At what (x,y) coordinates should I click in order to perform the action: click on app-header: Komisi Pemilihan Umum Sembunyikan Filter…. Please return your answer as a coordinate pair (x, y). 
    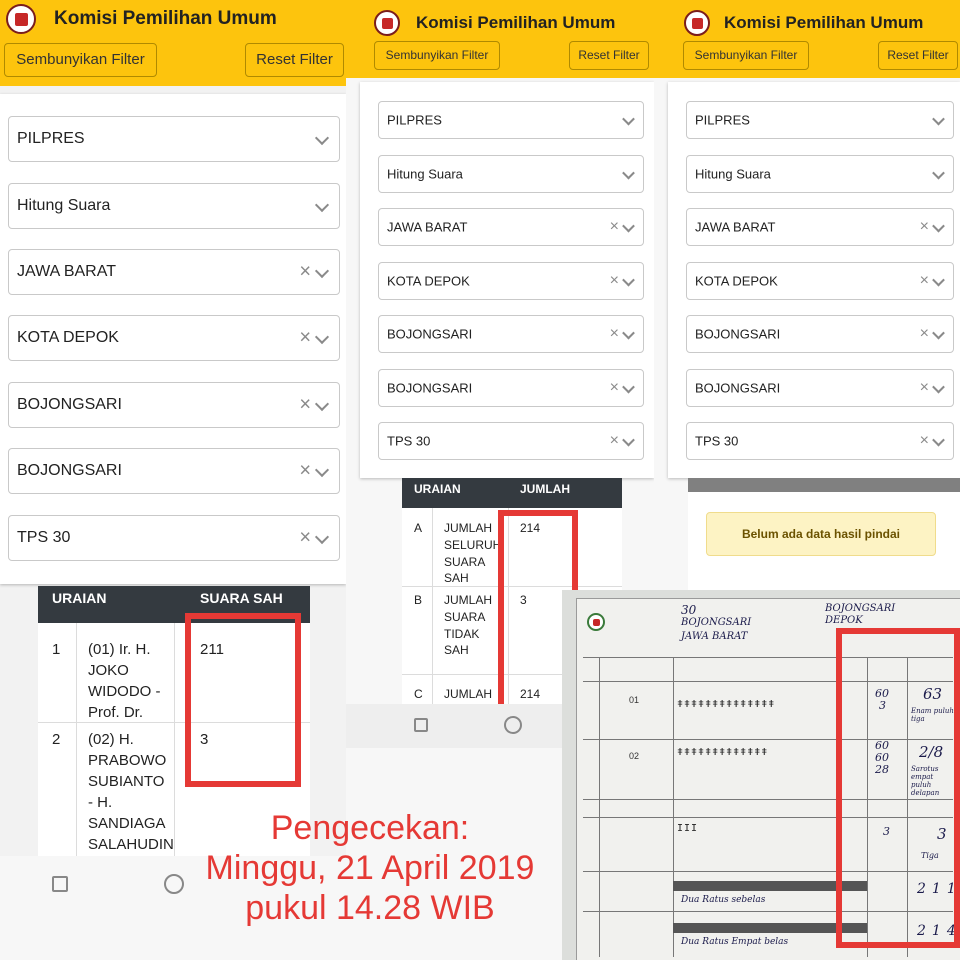
    Looking at the image, I should click on (500, 39).